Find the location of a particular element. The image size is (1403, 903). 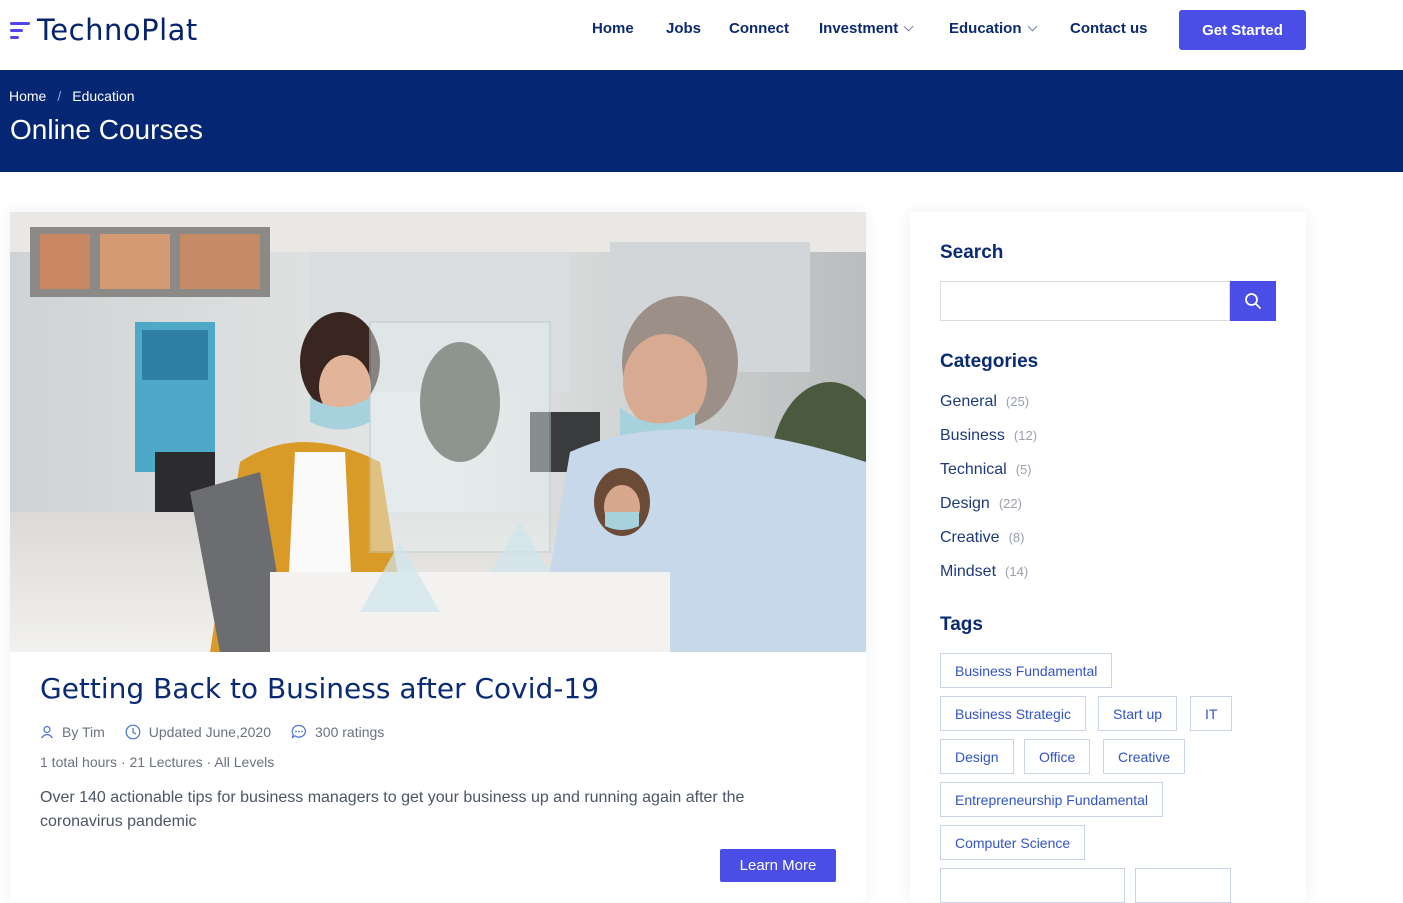

search-icon is located at coordinates (1253, 301).